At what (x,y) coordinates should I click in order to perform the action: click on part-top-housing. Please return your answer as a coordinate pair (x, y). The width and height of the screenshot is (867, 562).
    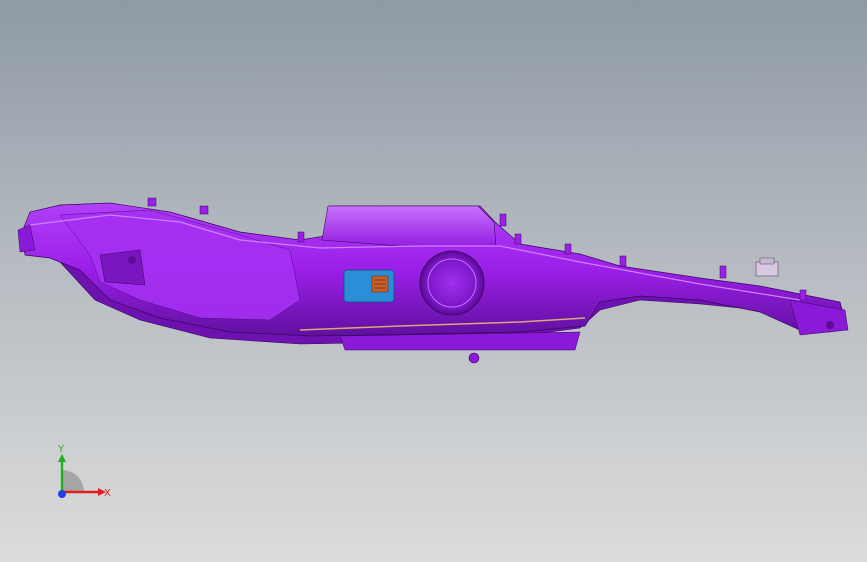
    Looking at the image, I should click on (409, 226).